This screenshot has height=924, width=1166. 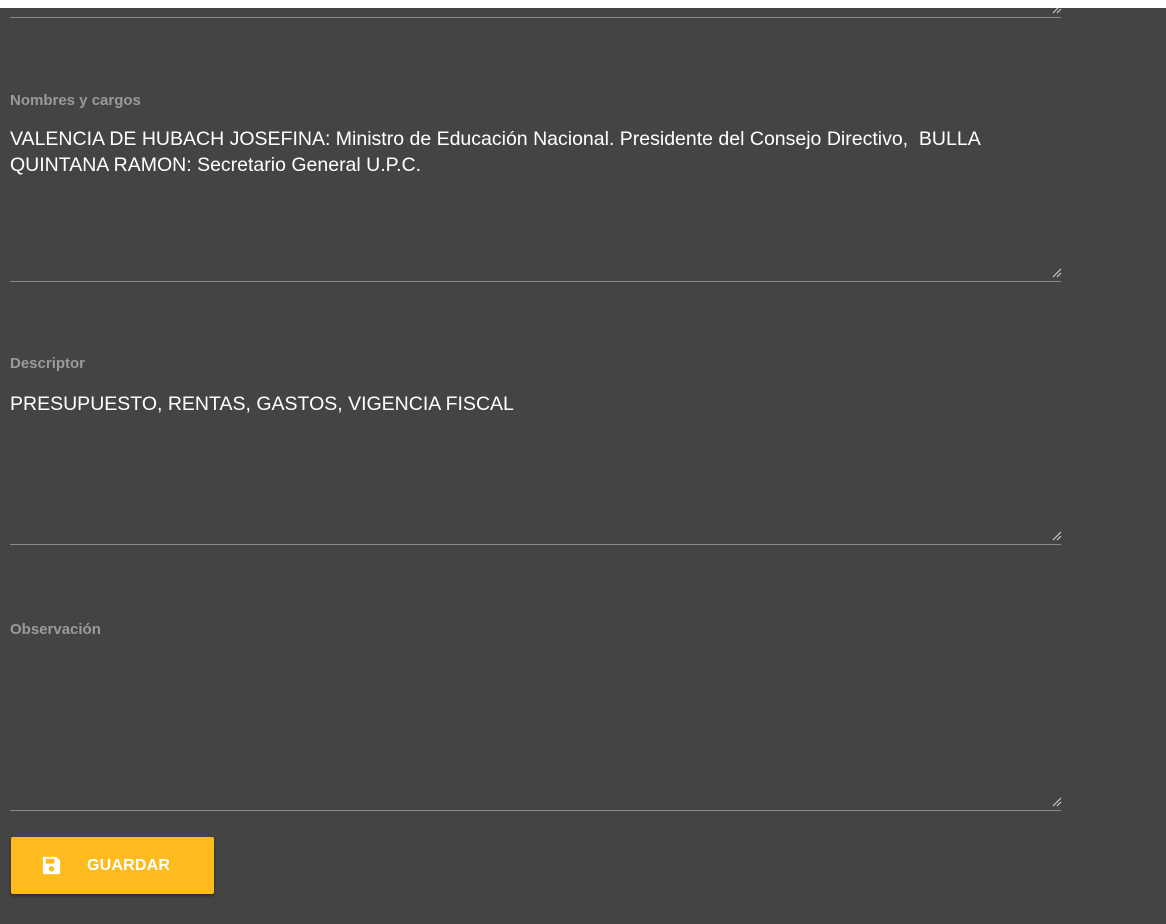 What do you see at coordinates (48, 363) in the screenshot?
I see `descriptor-label: Descriptor` at bounding box center [48, 363].